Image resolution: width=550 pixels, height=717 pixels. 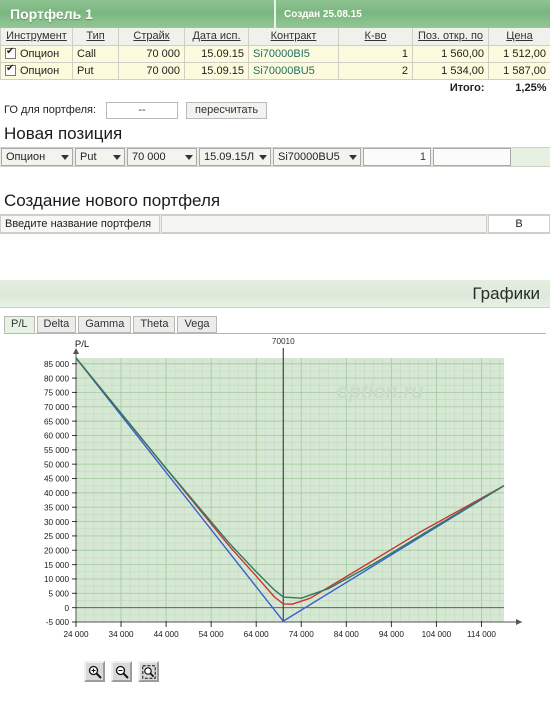 I want to click on spacer-before-graphs, so click(x=275, y=257).